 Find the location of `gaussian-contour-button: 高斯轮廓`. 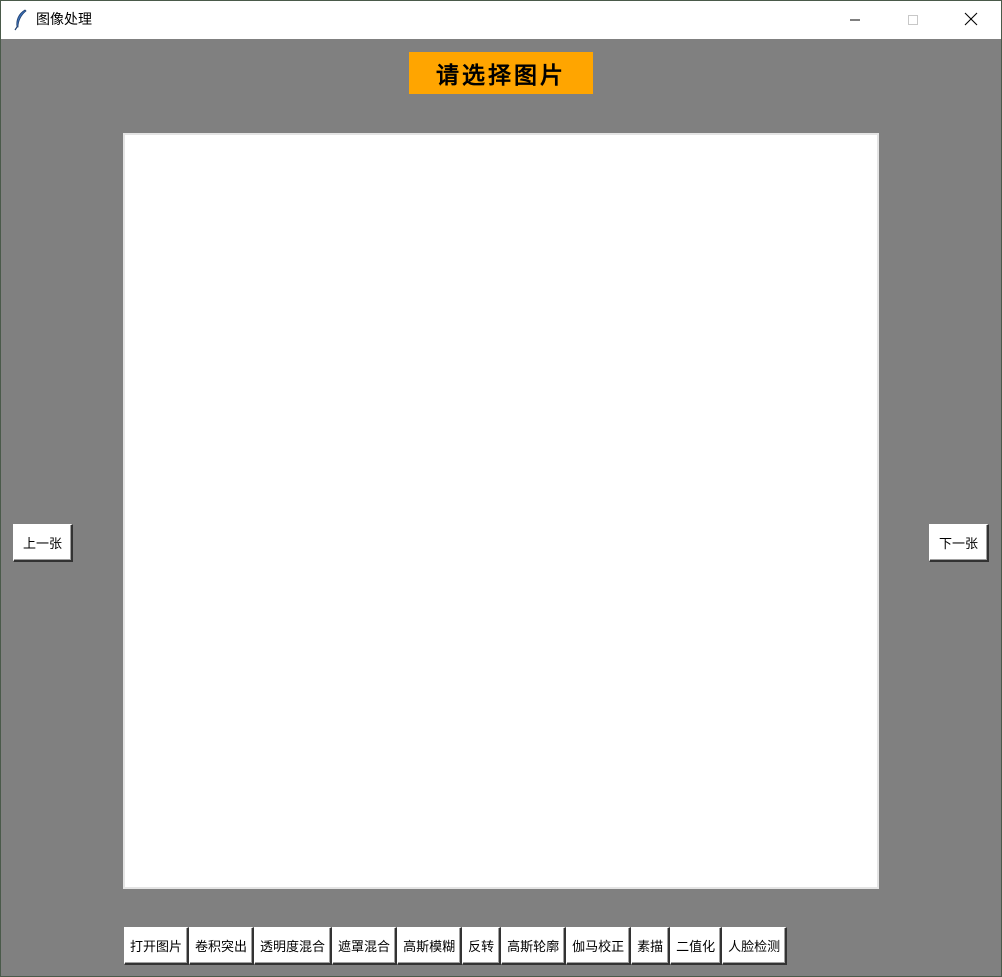

gaussian-contour-button: 高斯轮廓 is located at coordinates (534, 946).